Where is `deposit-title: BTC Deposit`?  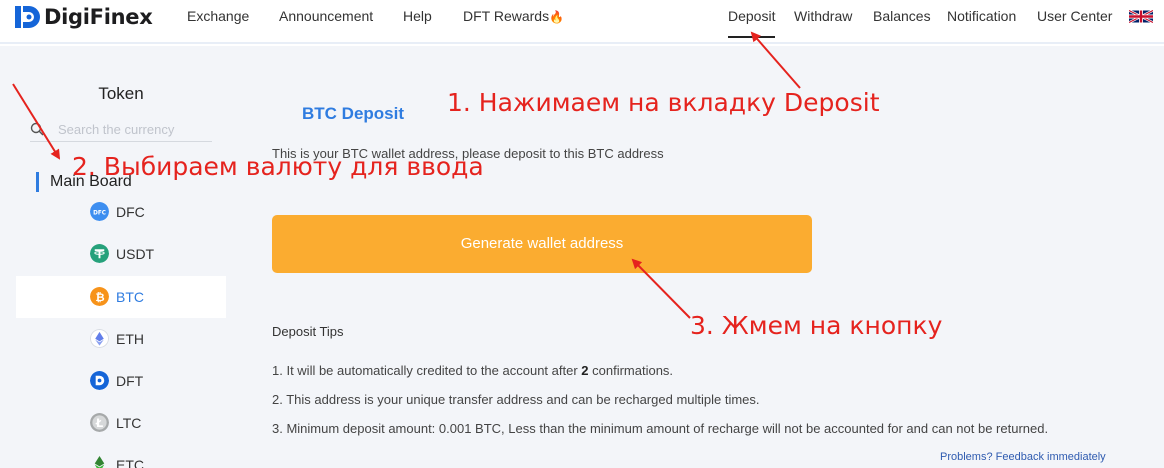 deposit-title: BTC Deposit is located at coordinates (353, 113).